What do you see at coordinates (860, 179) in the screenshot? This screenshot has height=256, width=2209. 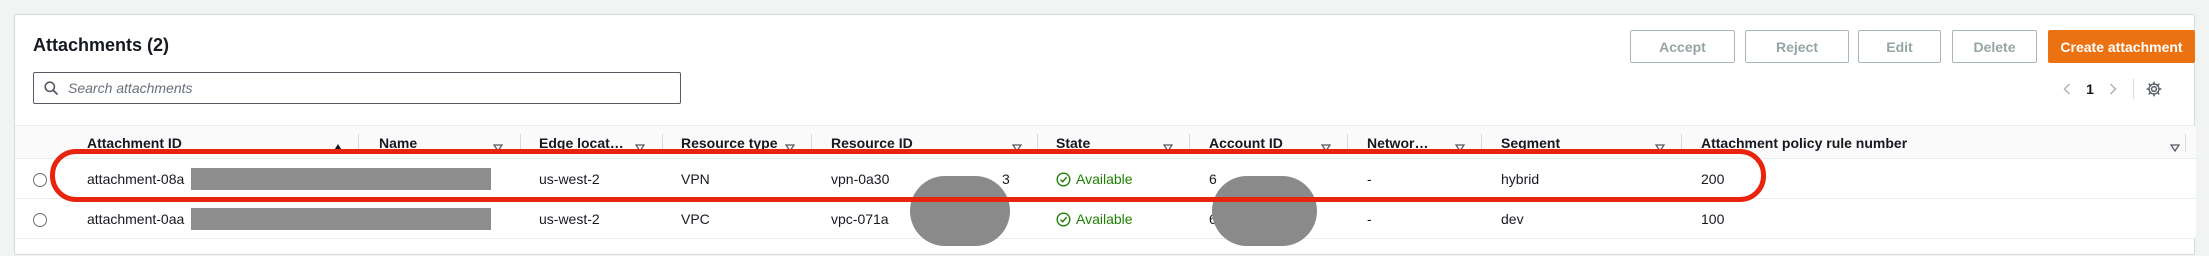 I see `resource-id-cell: vpn-0a30` at bounding box center [860, 179].